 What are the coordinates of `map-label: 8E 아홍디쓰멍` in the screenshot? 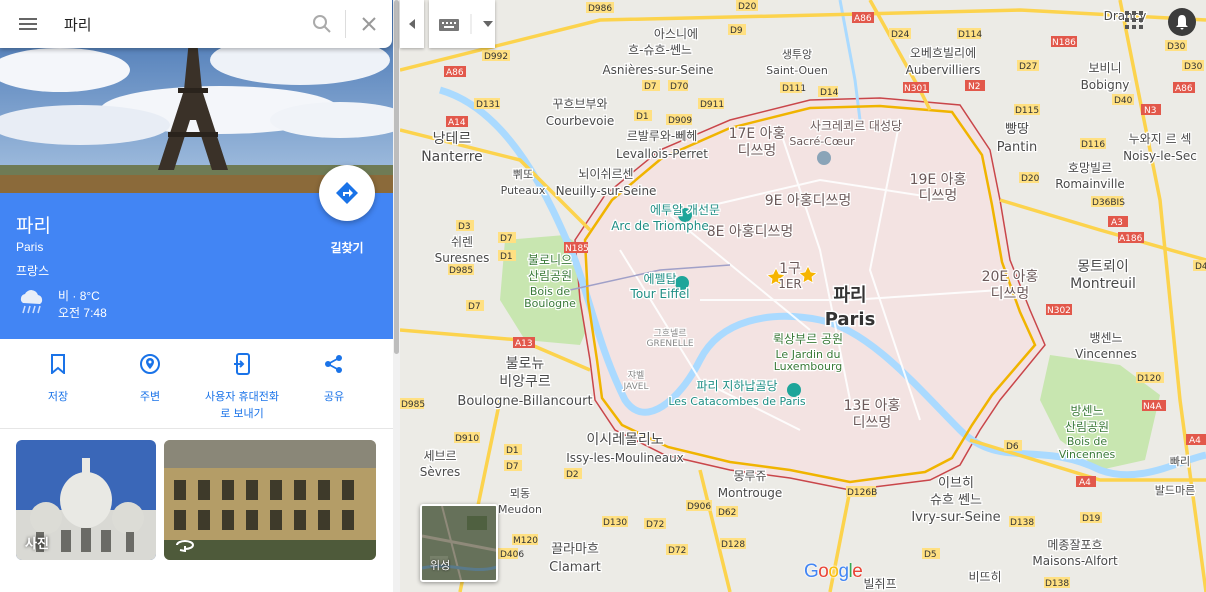 It's located at (750, 232).